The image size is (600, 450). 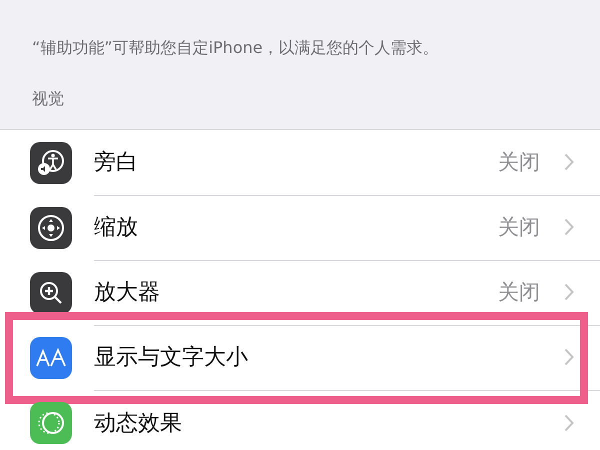 I want to click on accessibility-icon, so click(x=51, y=163).